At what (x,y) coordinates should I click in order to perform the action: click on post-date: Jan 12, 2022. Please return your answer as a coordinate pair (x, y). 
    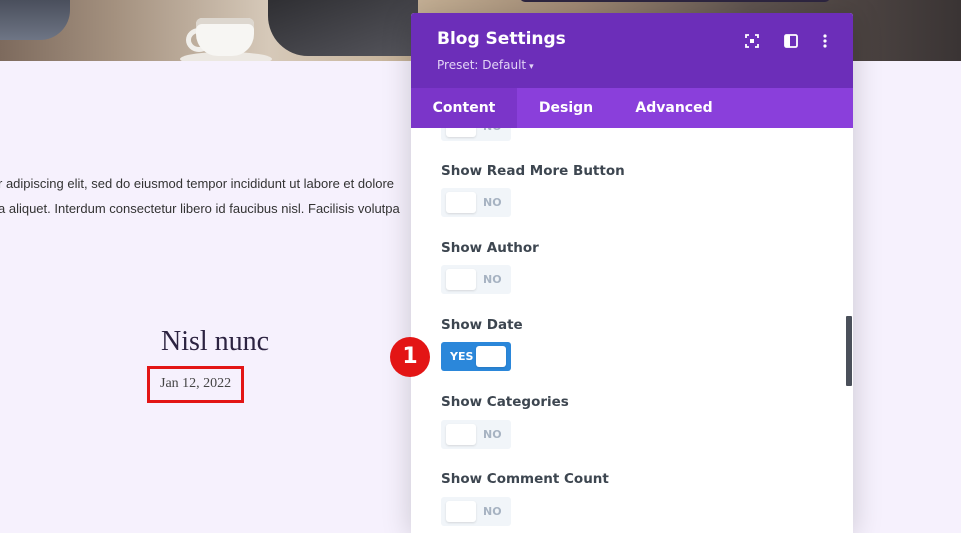
    Looking at the image, I should click on (196, 383).